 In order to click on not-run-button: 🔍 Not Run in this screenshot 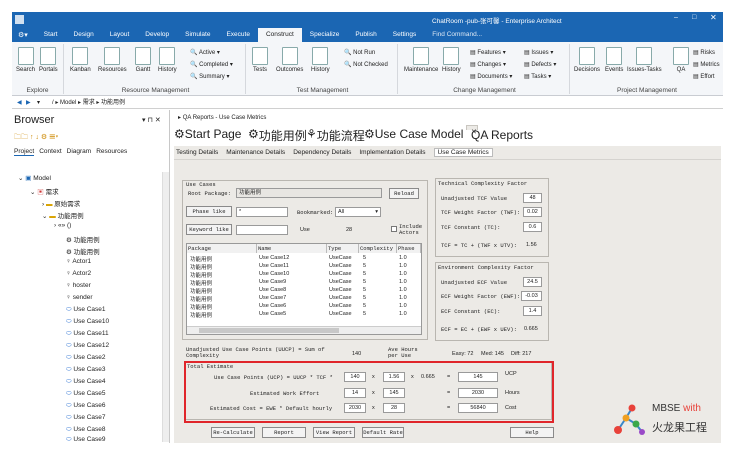, I will do `click(359, 52)`.